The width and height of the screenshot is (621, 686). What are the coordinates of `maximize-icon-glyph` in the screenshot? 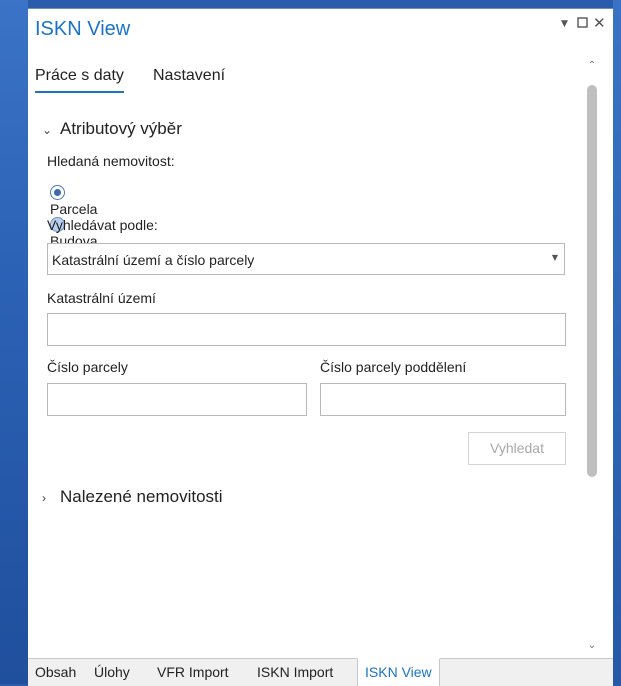 It's located at (582, 22).